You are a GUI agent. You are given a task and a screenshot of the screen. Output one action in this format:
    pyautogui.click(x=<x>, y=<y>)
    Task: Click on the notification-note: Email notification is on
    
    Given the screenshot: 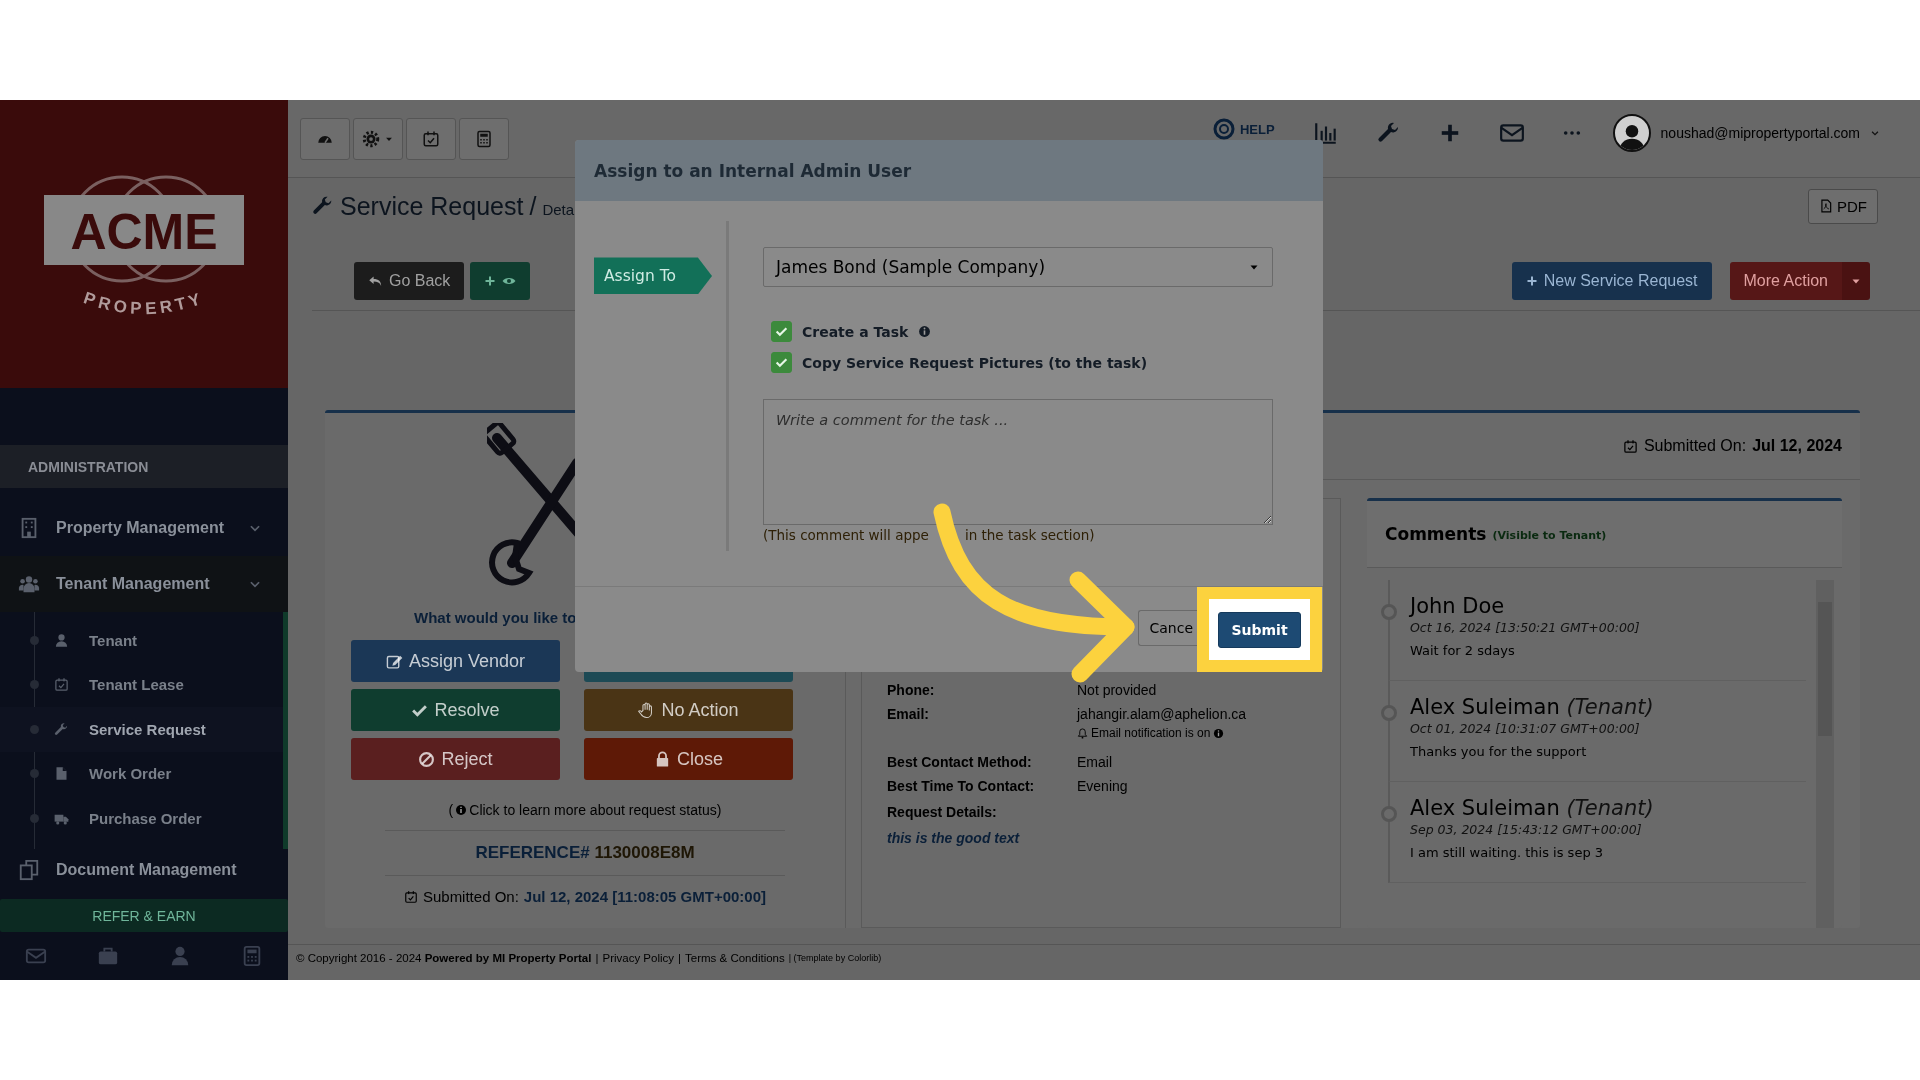 What is the action you would take?
    pyautogui.click(x=1151, y=733)
    